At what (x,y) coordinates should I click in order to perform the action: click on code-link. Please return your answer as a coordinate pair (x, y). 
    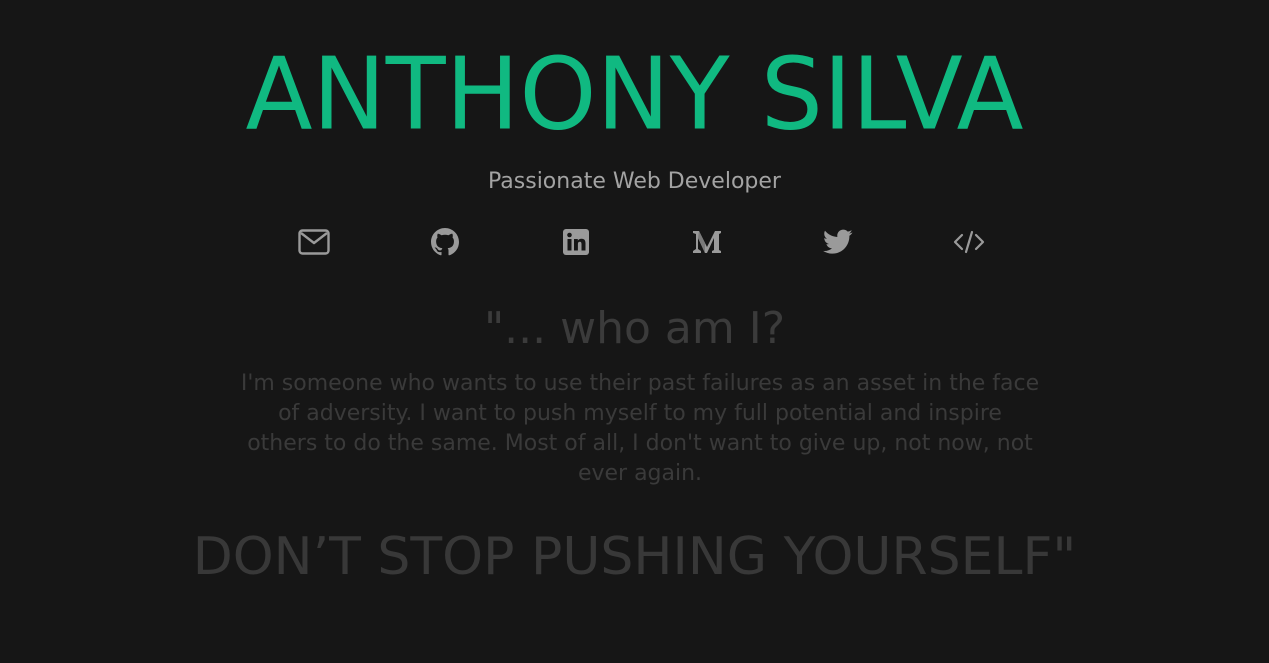
    Looking at the image, I should click on (969, 242).